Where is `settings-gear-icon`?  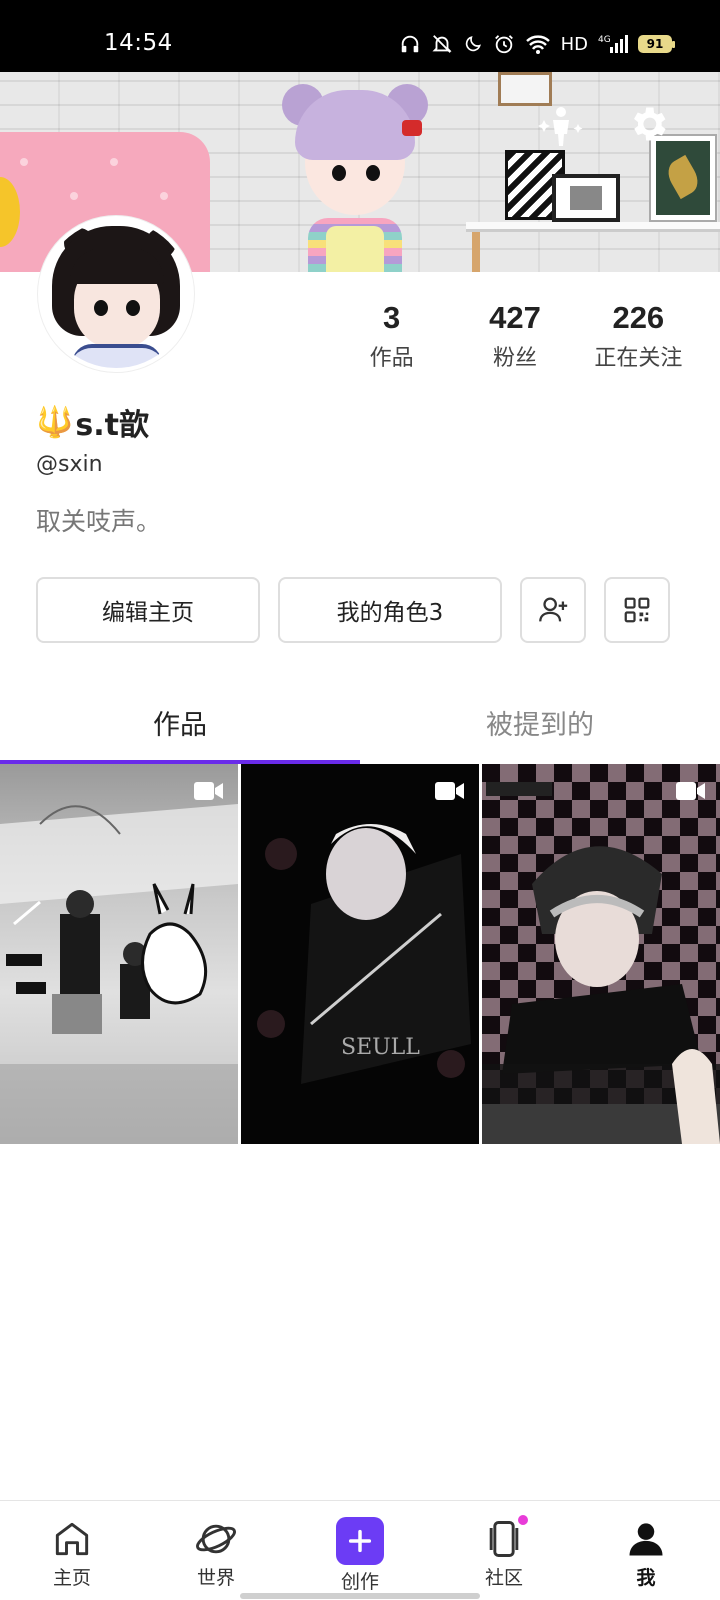 settings-gear-icon is located at coordinates (648, 124).